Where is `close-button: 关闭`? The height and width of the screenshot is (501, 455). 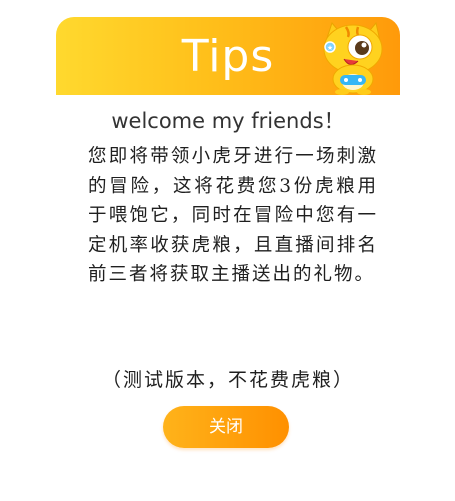
close-button: 关闭 is located at coordinates (226, 427).